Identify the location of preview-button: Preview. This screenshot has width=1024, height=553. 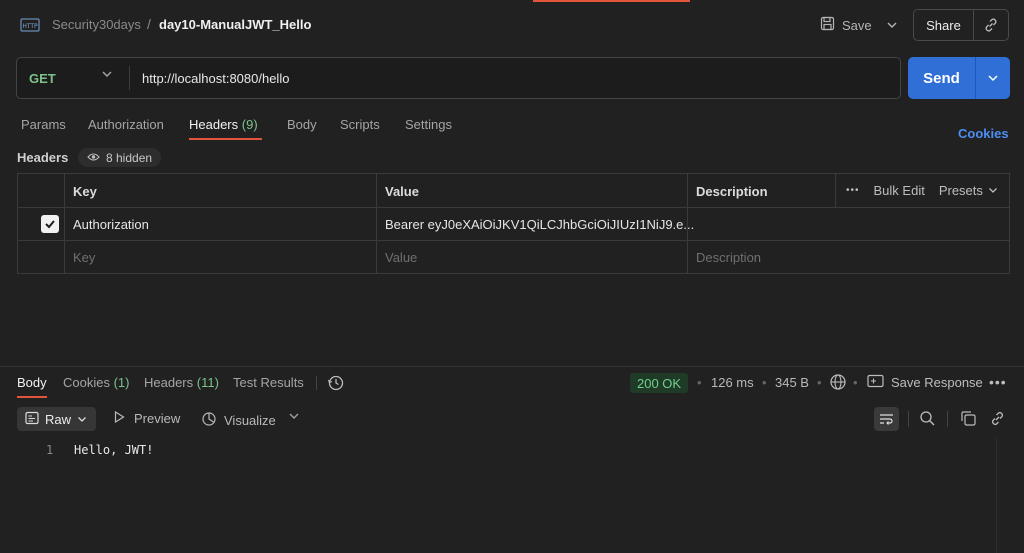
(147, 418).